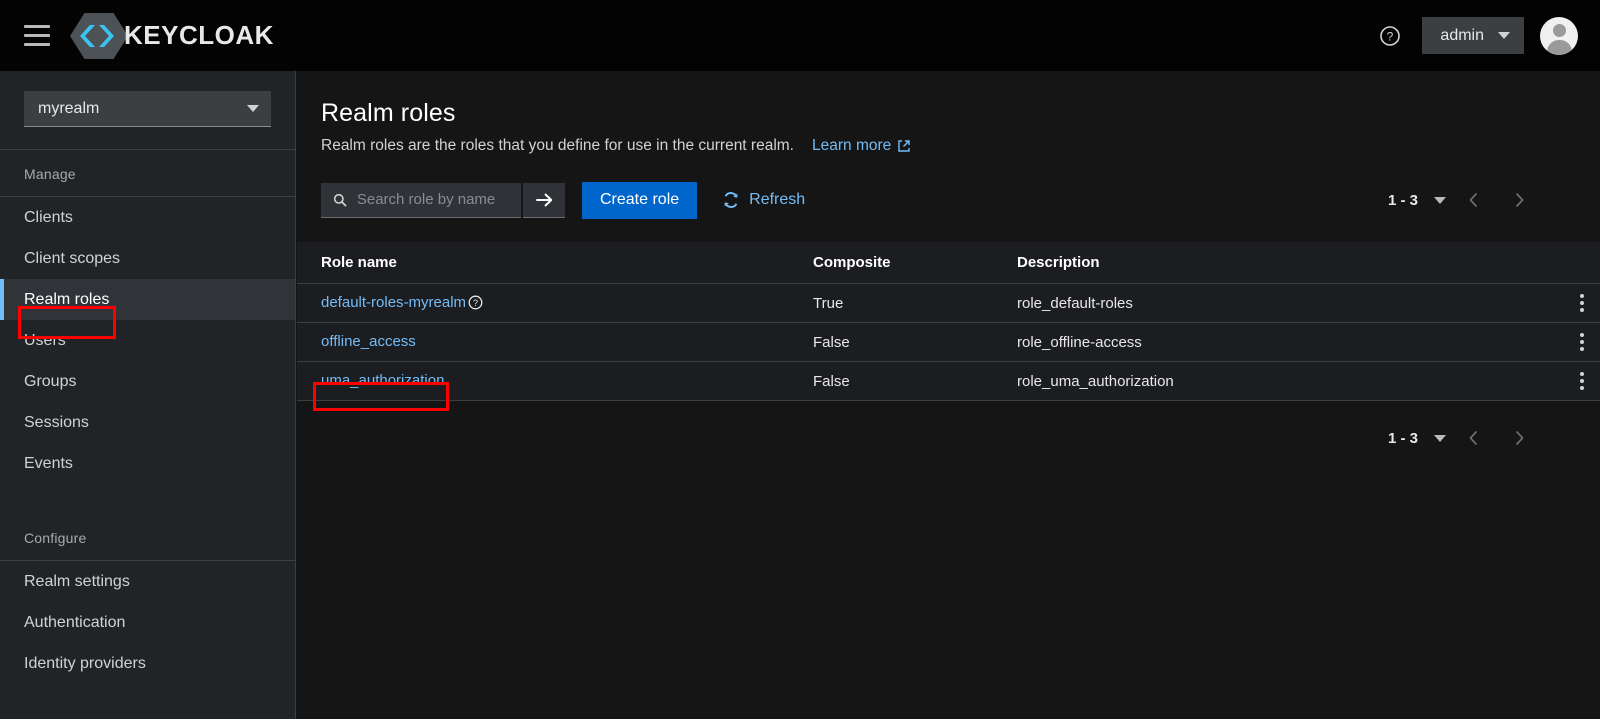 Image resolution: width=1600 pixels, height=719 pixels. I want to click on masthead: KEYCLOAK ? admin, so click(800, 35).